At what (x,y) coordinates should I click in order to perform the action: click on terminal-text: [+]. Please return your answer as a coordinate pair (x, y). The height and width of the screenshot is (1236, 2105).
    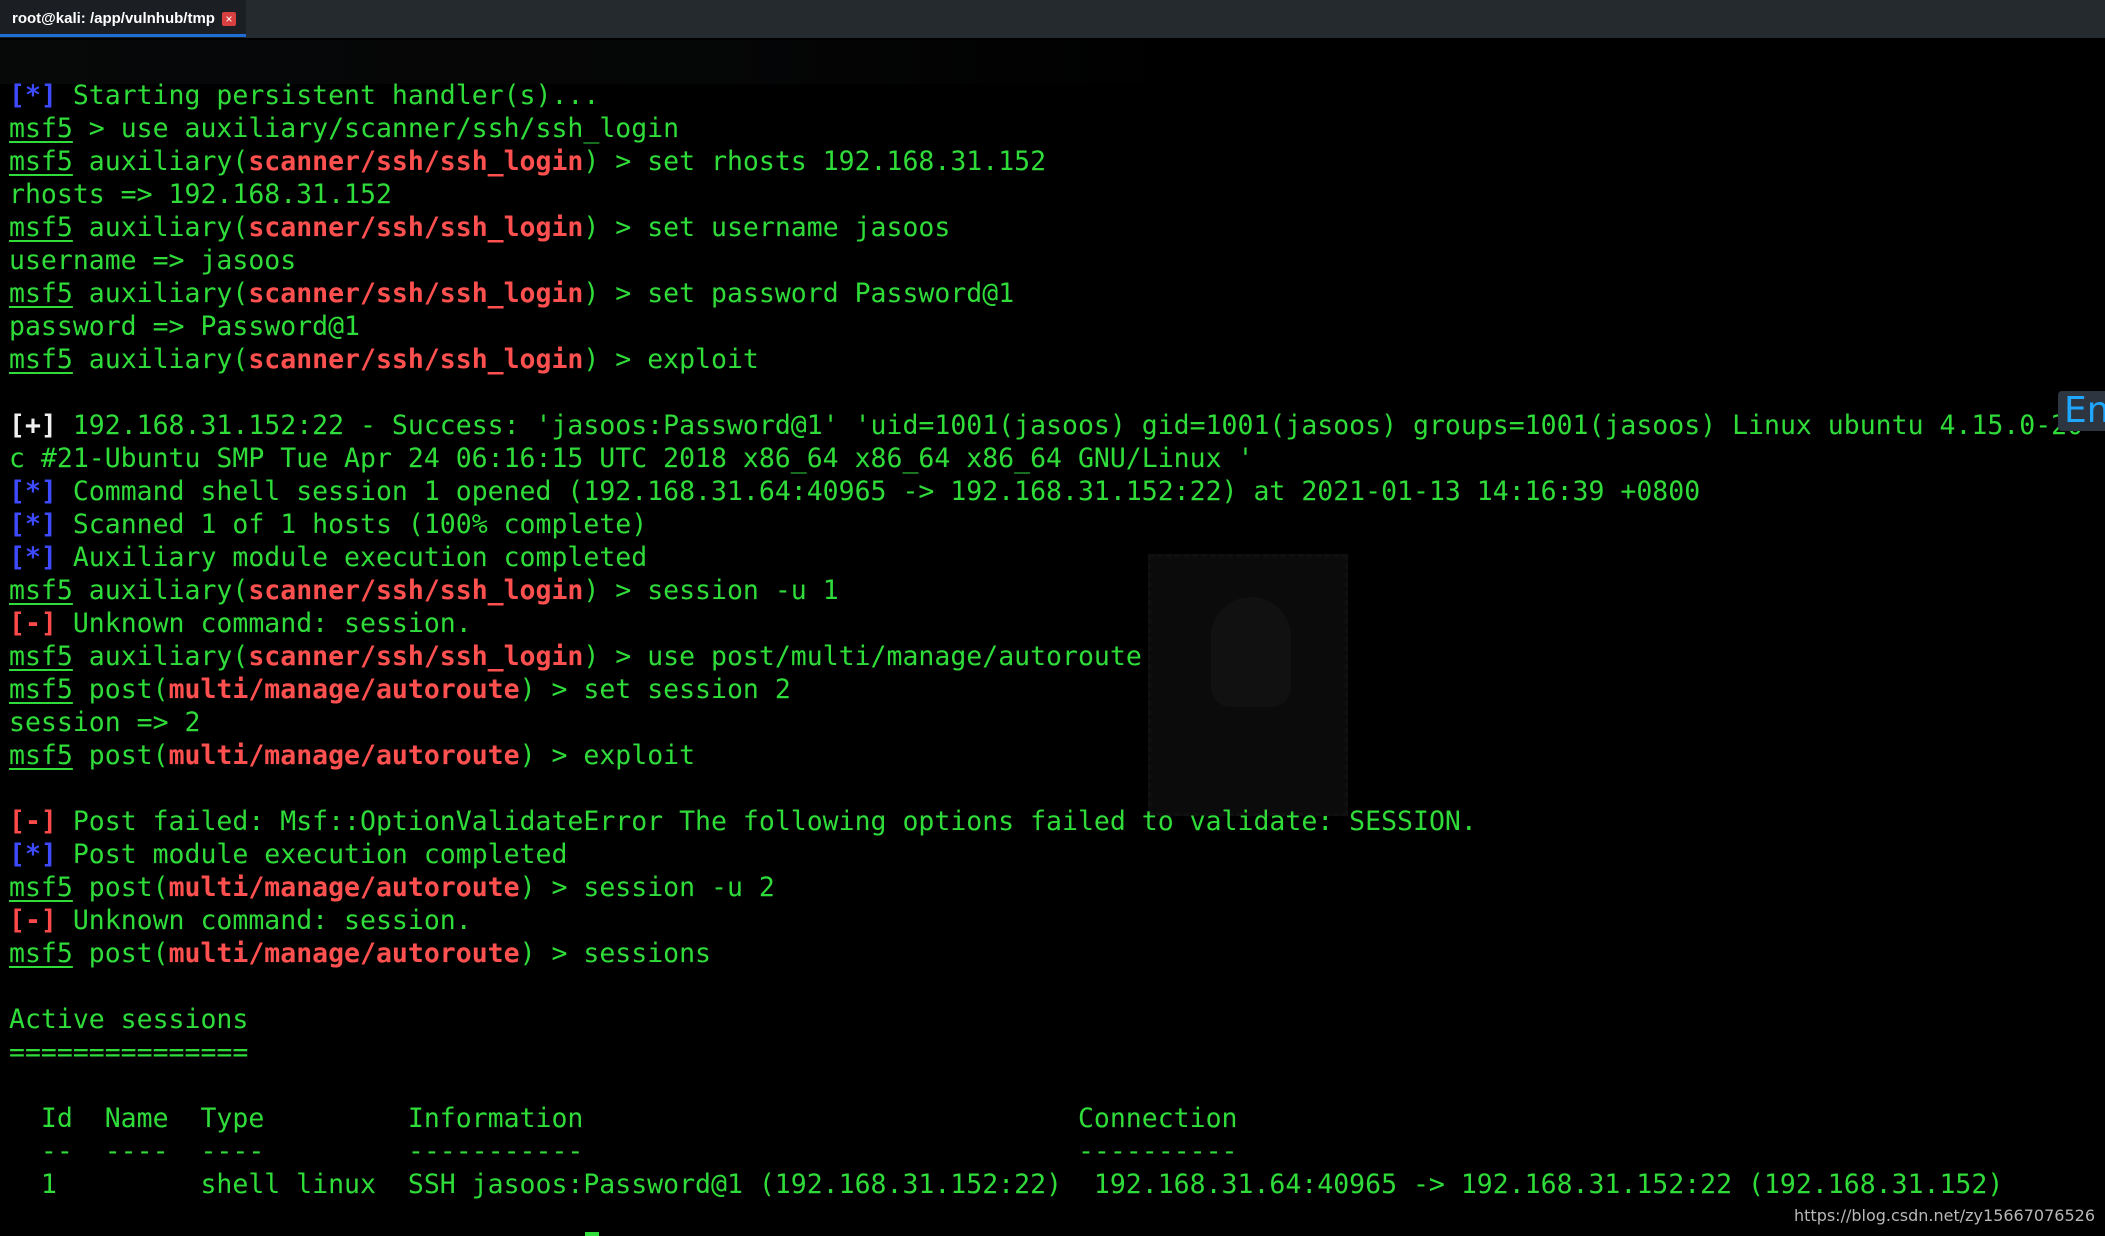
    Looking at the image, I should click on (33, 425).